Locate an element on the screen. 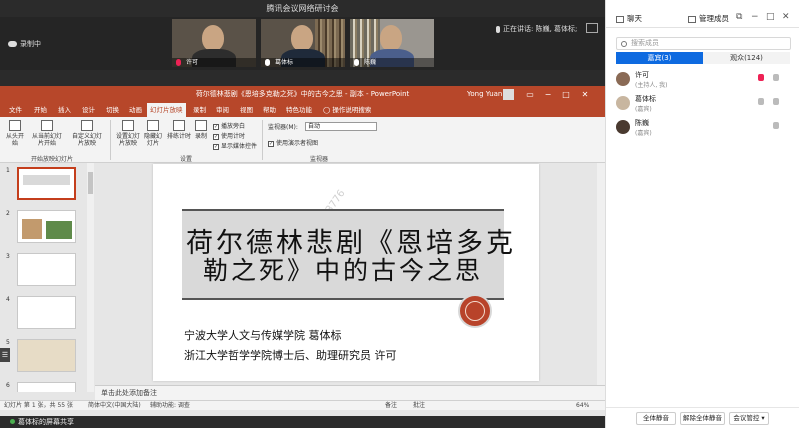 The image size is (799, 428). ppt-user-name: Yong Yuan is located at coordinates (484, 94).